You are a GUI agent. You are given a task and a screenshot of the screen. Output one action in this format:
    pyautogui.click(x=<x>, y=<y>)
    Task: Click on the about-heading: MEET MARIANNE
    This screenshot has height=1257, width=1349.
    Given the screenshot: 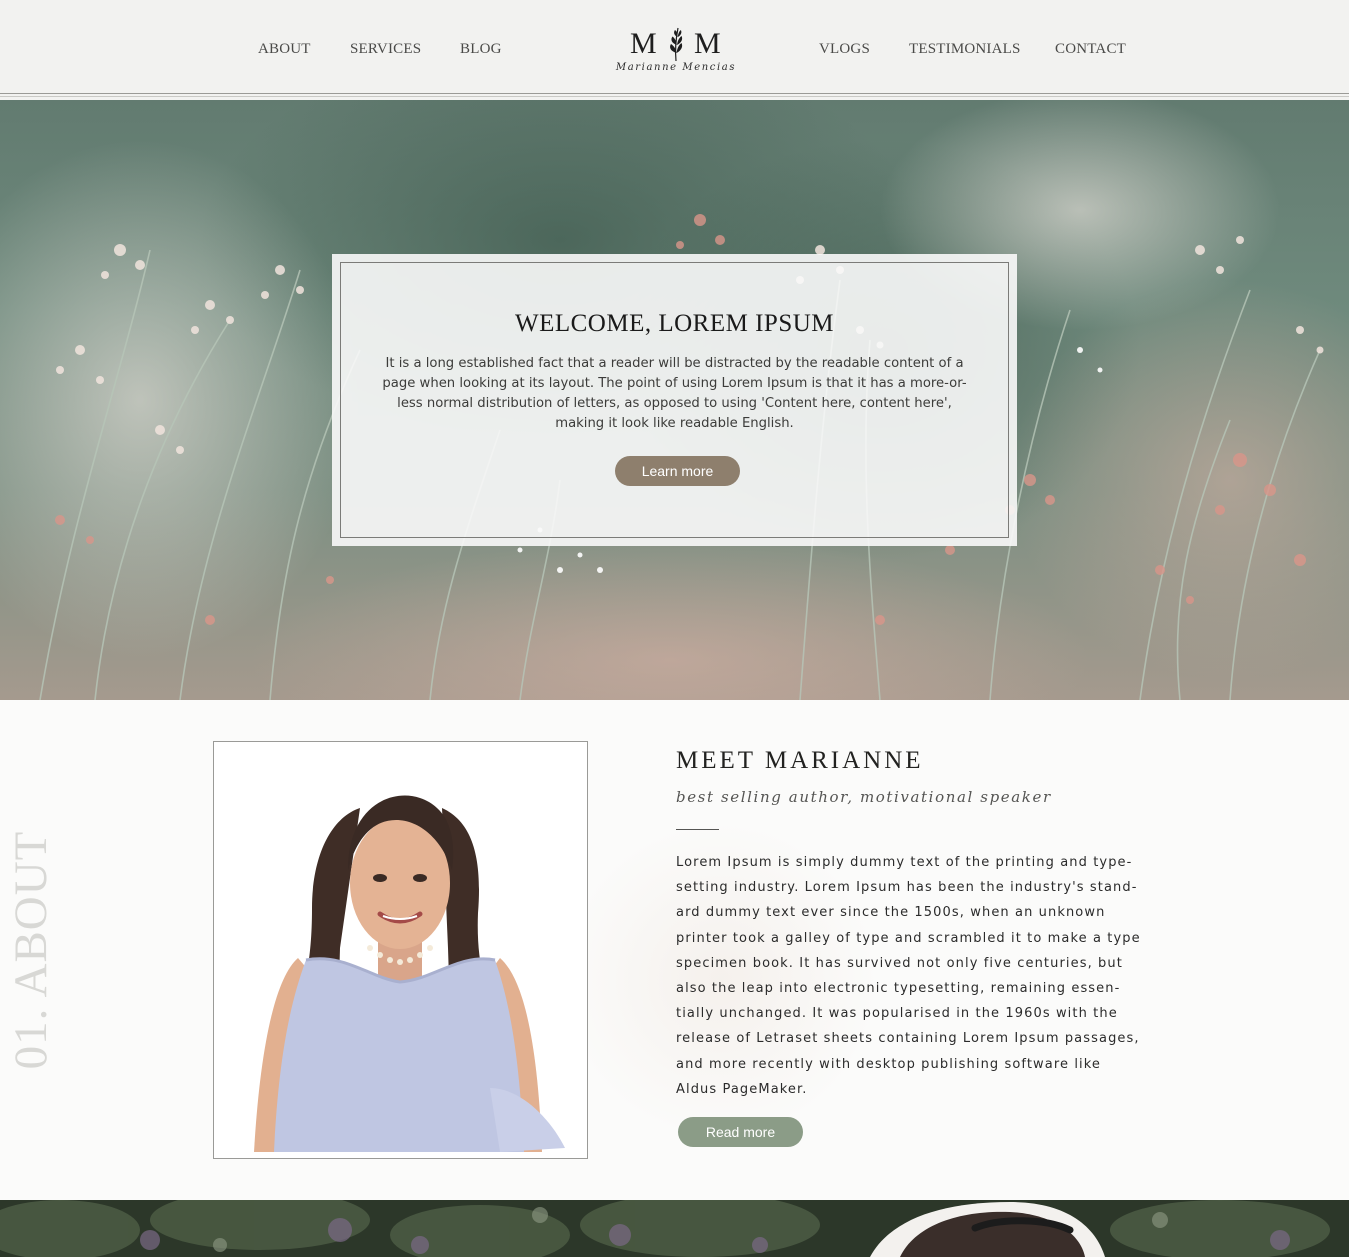 What is the action you would take?
    pyautogui.click(x=800, y=760)
    